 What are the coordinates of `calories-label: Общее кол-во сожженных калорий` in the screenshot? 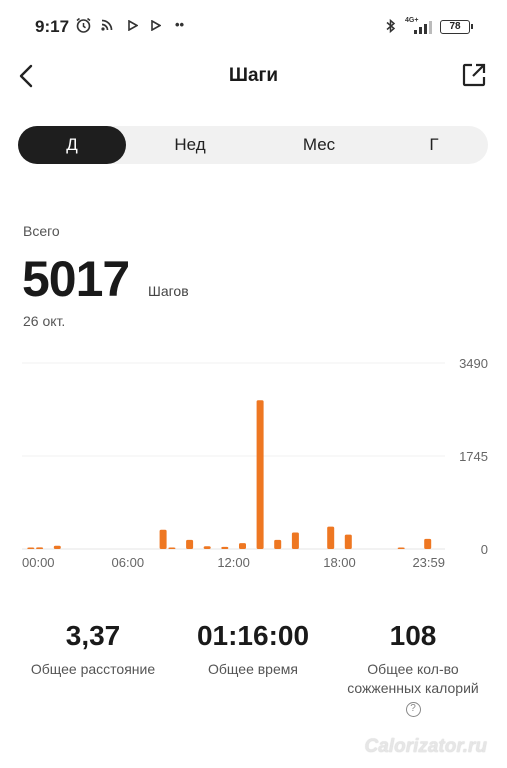 It's located at (413, 678).